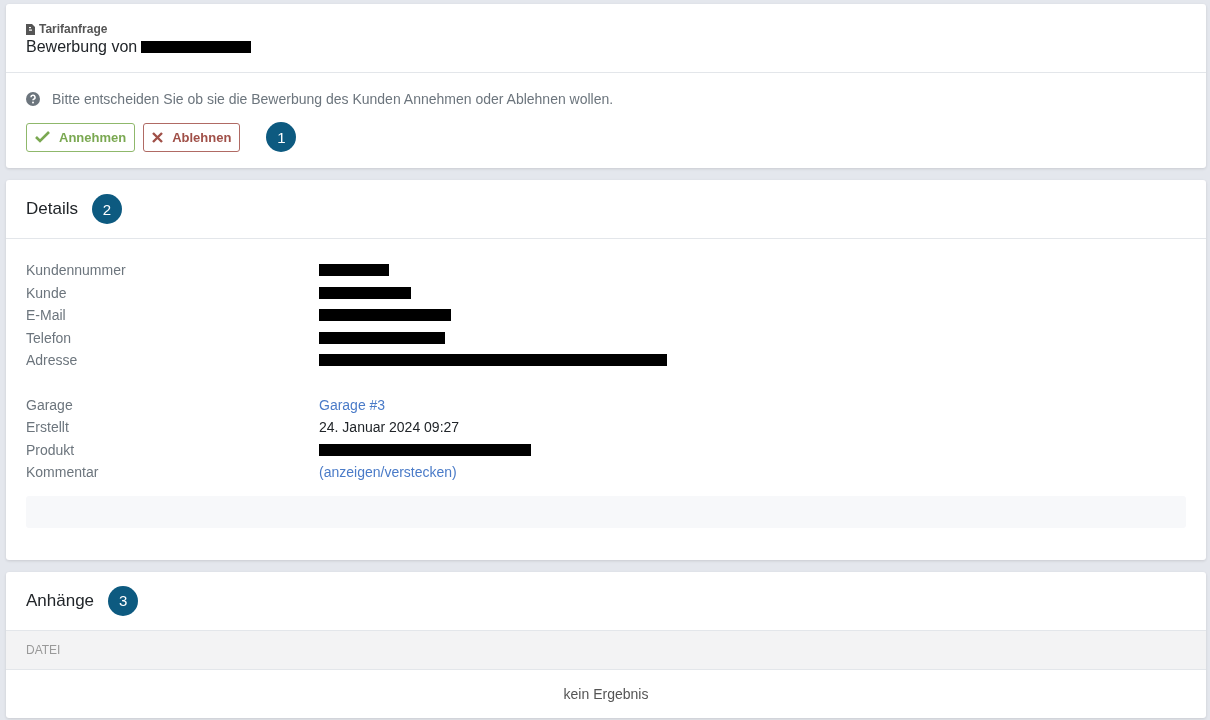  I want to click on field-label: Kommentar, so click(63, 472).